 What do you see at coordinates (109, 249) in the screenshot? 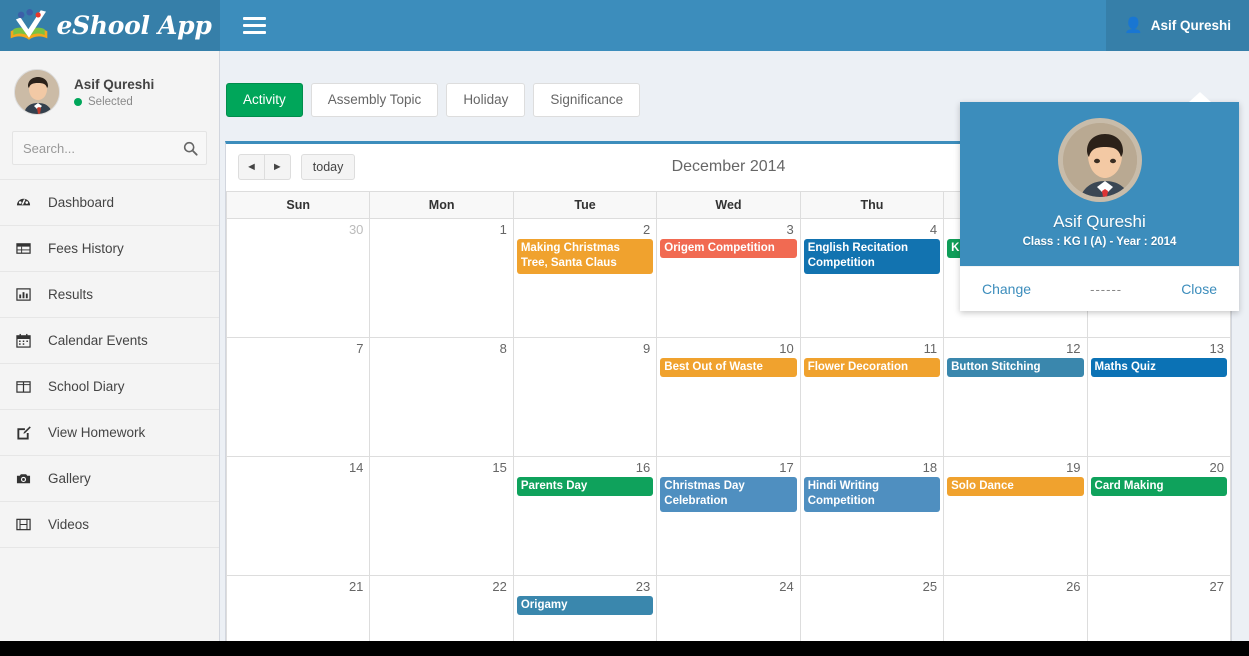
I see `sidebar-item-fees-history: Fees History` at bounding box center [109, 249].